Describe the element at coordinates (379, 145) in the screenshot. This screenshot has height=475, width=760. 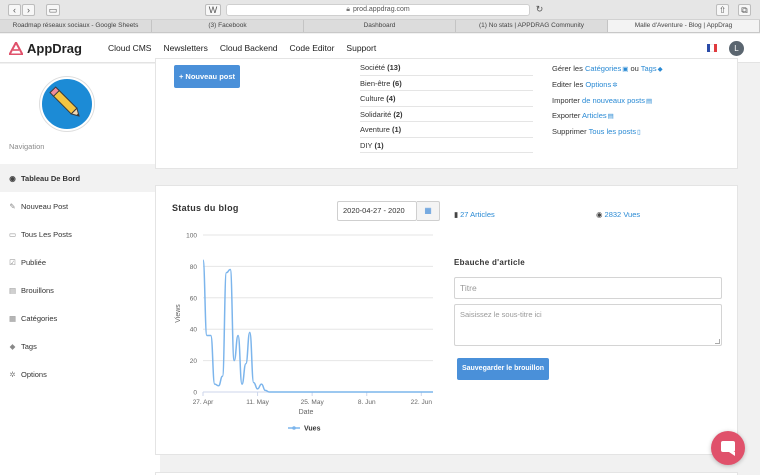
I see `category-count: (1)` at that location.